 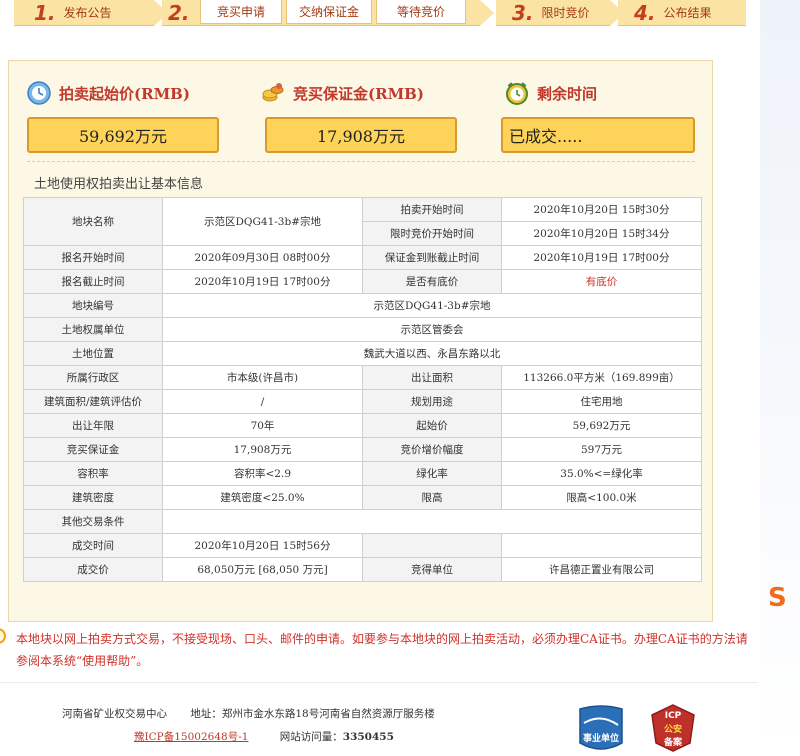 What do you see at coordinates (432, 545) in the screenshot?
I see `cell-label` at bounding box center [432, 545].